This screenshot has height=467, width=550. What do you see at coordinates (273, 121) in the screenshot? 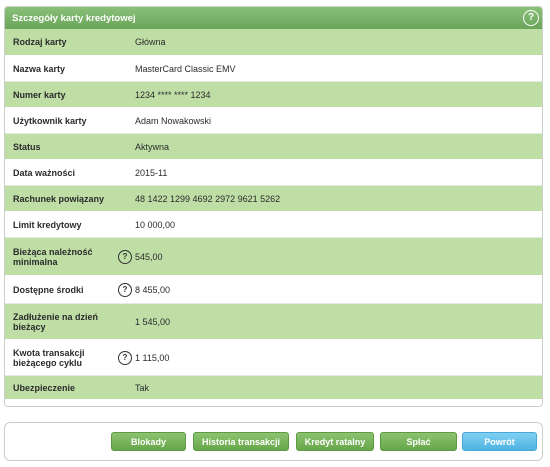
I see `detail-row-card-user: Użytkownik karty Adam Nowakowski` at bounding box center [273, 121].